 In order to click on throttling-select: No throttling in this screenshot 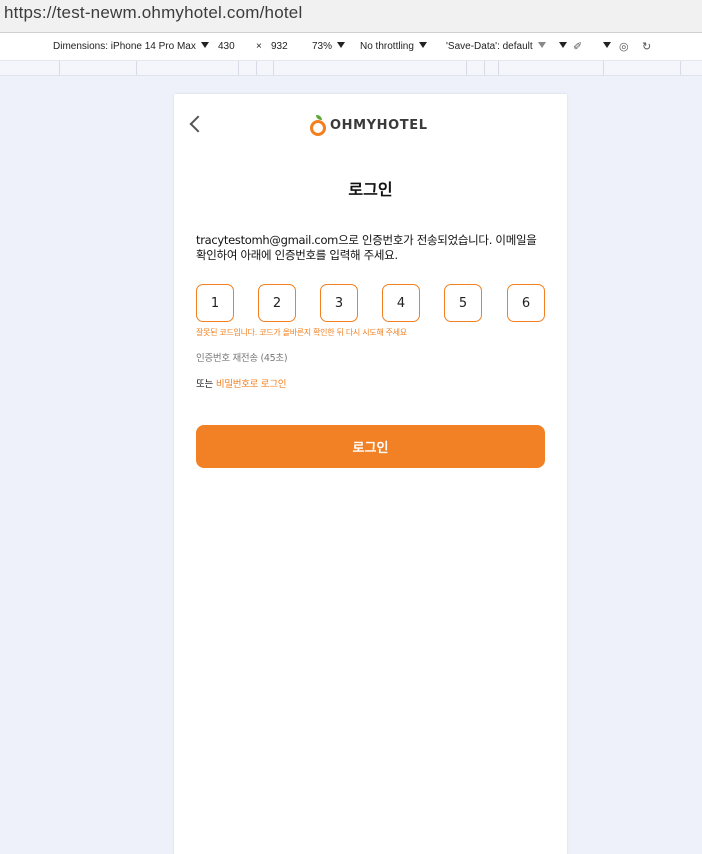, I will do `click(393, 46)`.